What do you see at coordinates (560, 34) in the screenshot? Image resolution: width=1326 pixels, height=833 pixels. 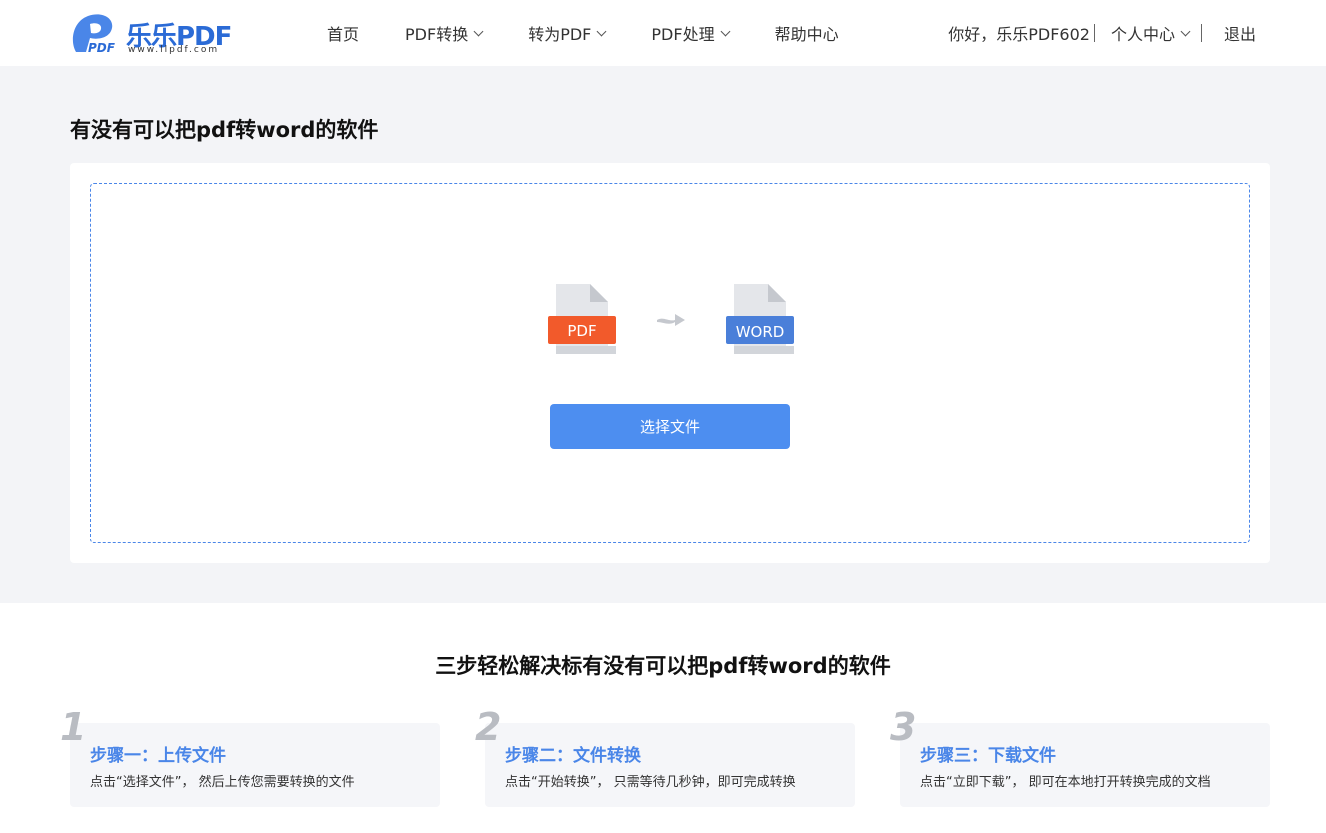 I see `nav-to-pdf-label: 转为PDF` at bounding box center [560, 34].